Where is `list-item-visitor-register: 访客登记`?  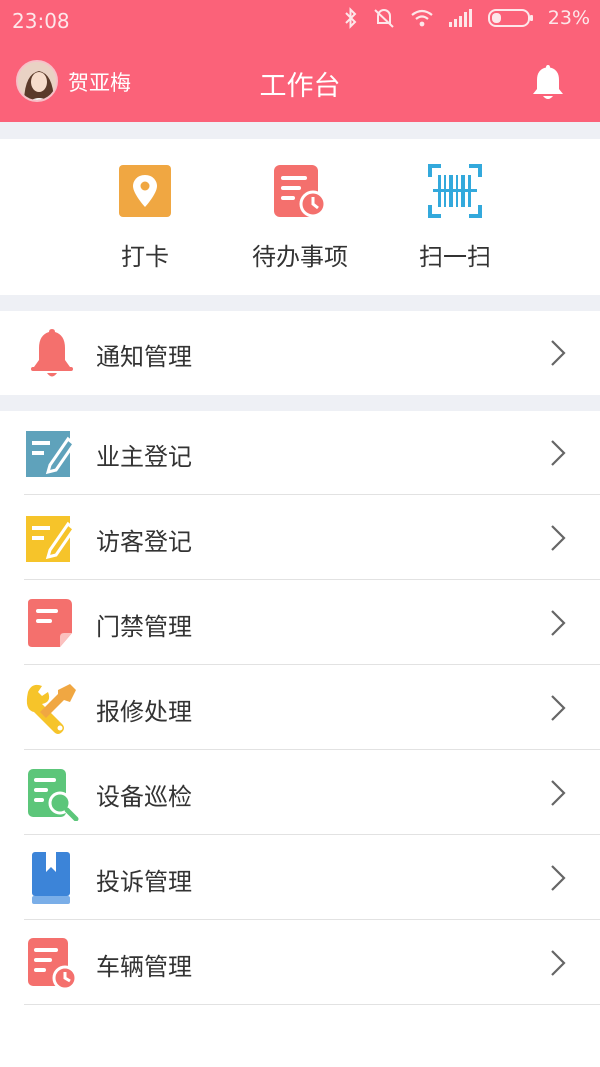
list-item-visitor-register: 访客登记 is located at coordinates (300, 538).